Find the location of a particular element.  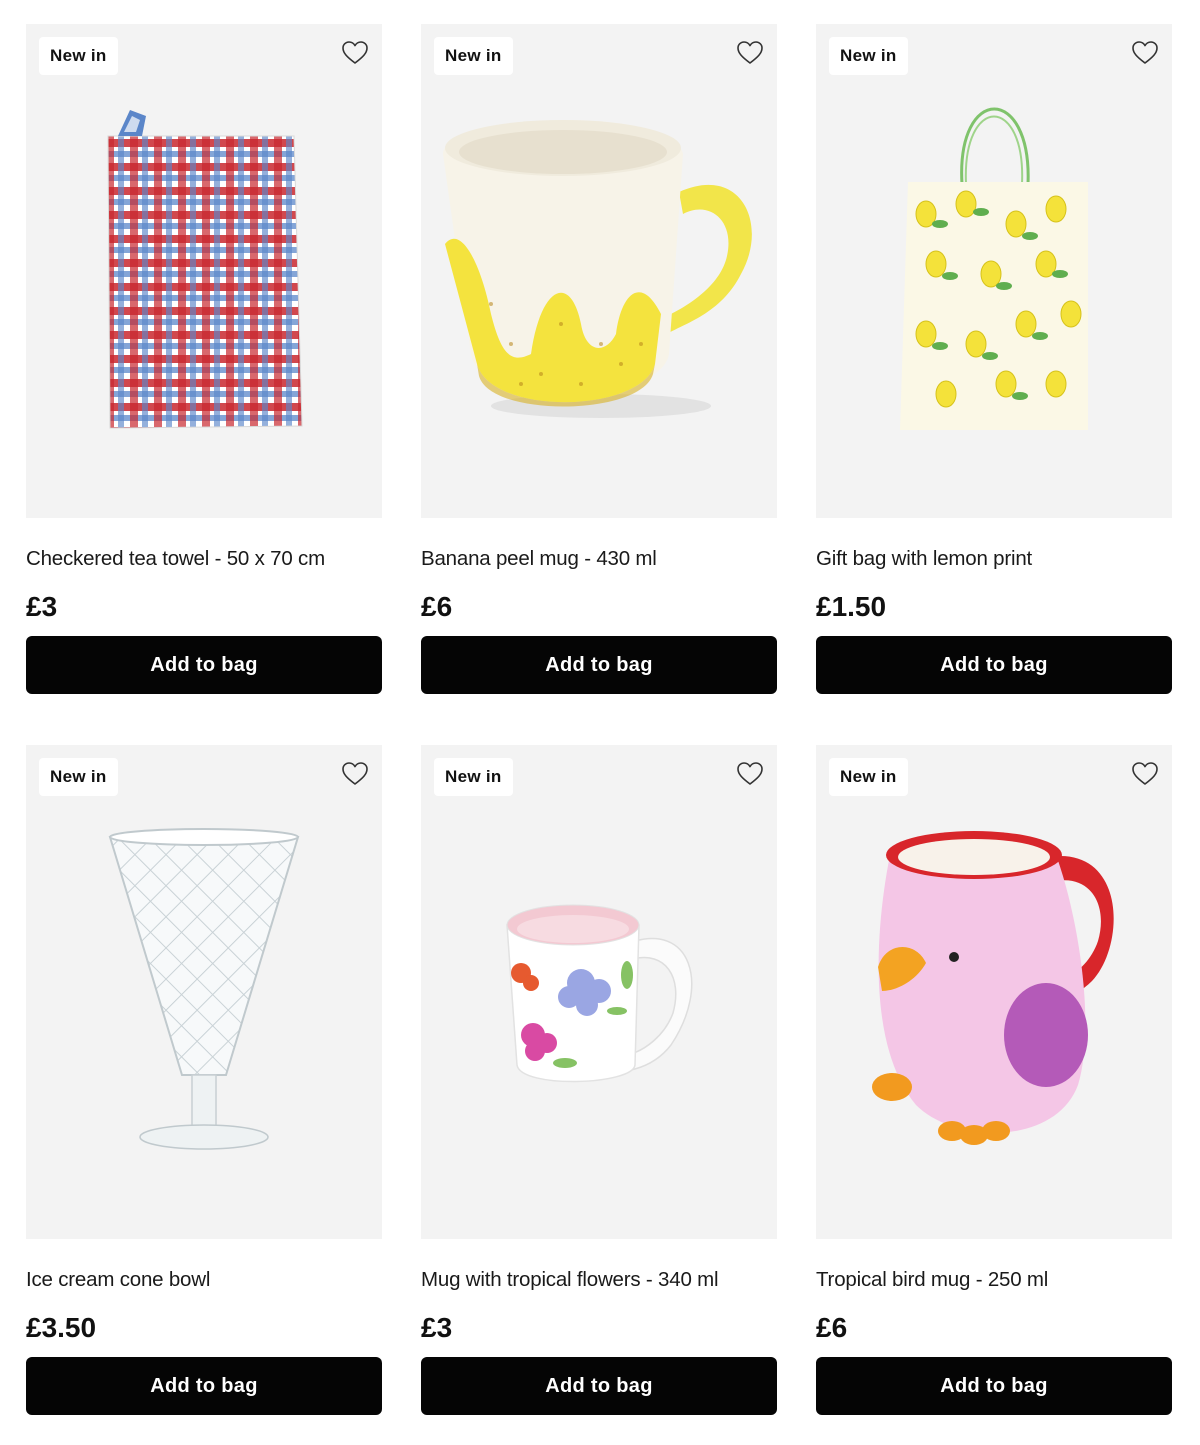

product-title: Tropical bird mug - 250 ml is located at coordinates (994, 1280).